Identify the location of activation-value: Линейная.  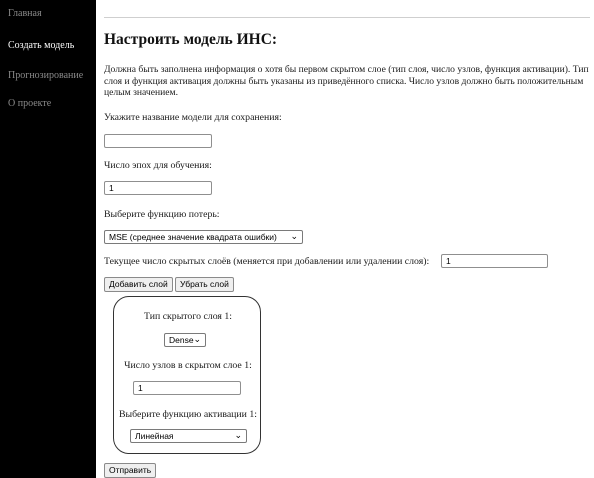
(154, 436).